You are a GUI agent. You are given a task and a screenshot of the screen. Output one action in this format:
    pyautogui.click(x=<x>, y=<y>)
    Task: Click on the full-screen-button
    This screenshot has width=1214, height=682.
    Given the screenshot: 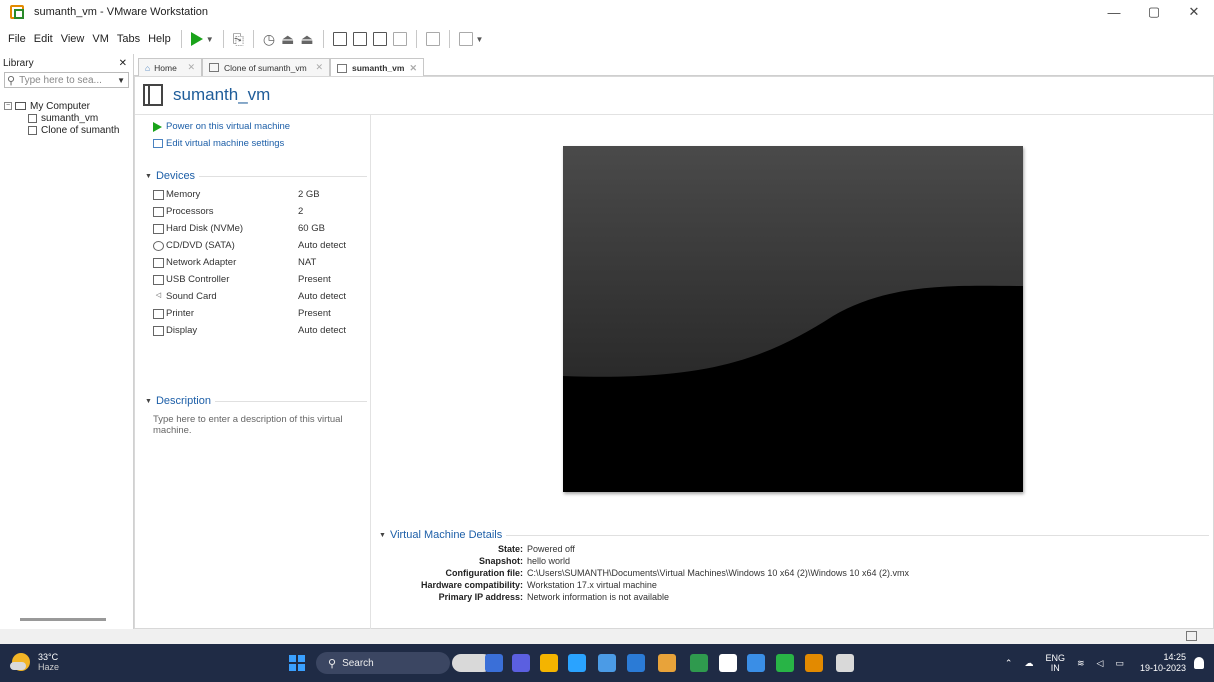 What is the action you would take?
    pyautogui.click(x=379, y=39)
    